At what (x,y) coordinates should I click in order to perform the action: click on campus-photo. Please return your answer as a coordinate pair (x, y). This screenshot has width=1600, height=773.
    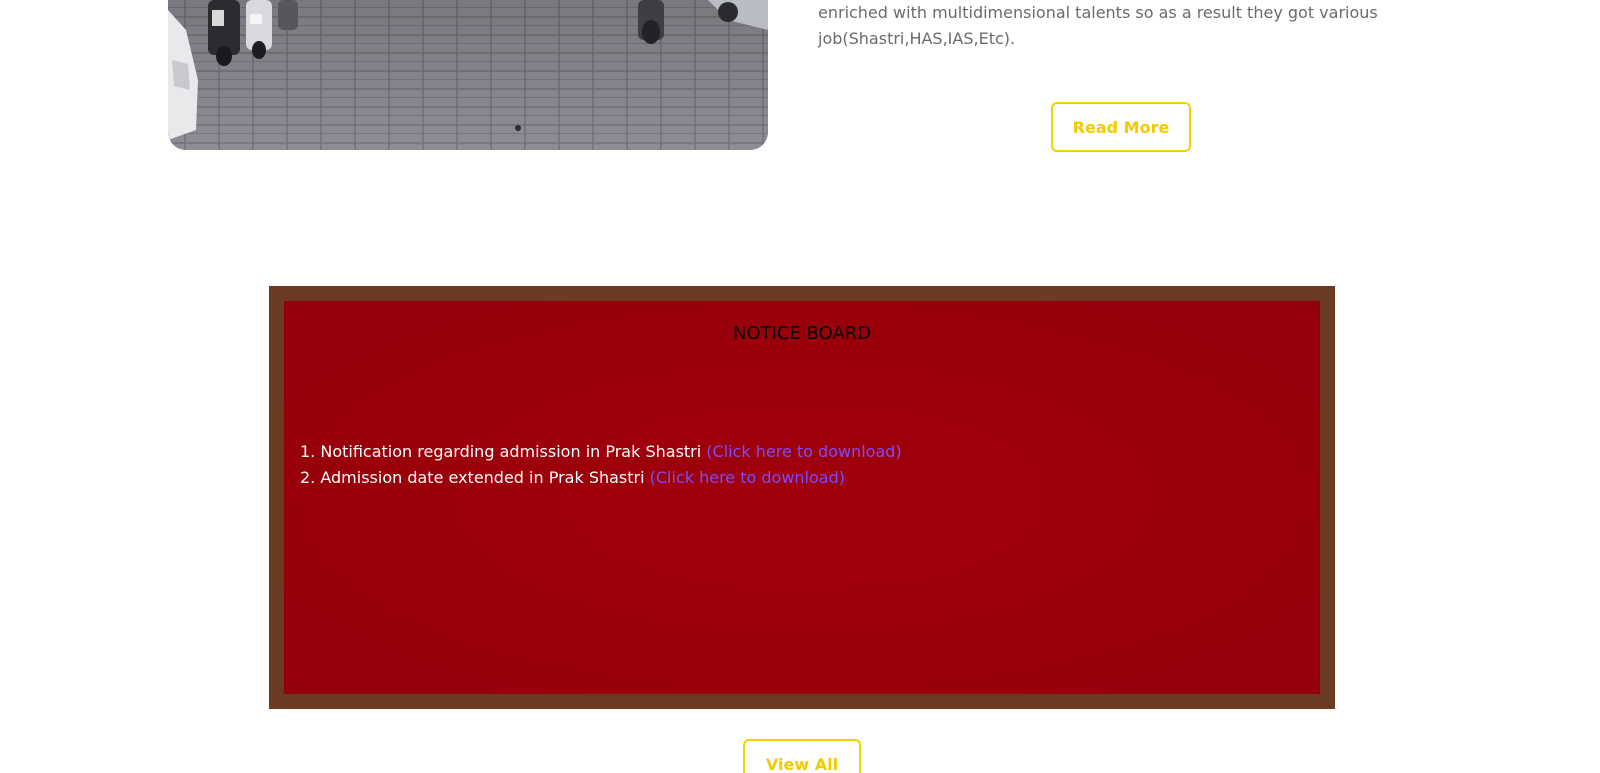
    Looking at the image, I should click on (468, 75).